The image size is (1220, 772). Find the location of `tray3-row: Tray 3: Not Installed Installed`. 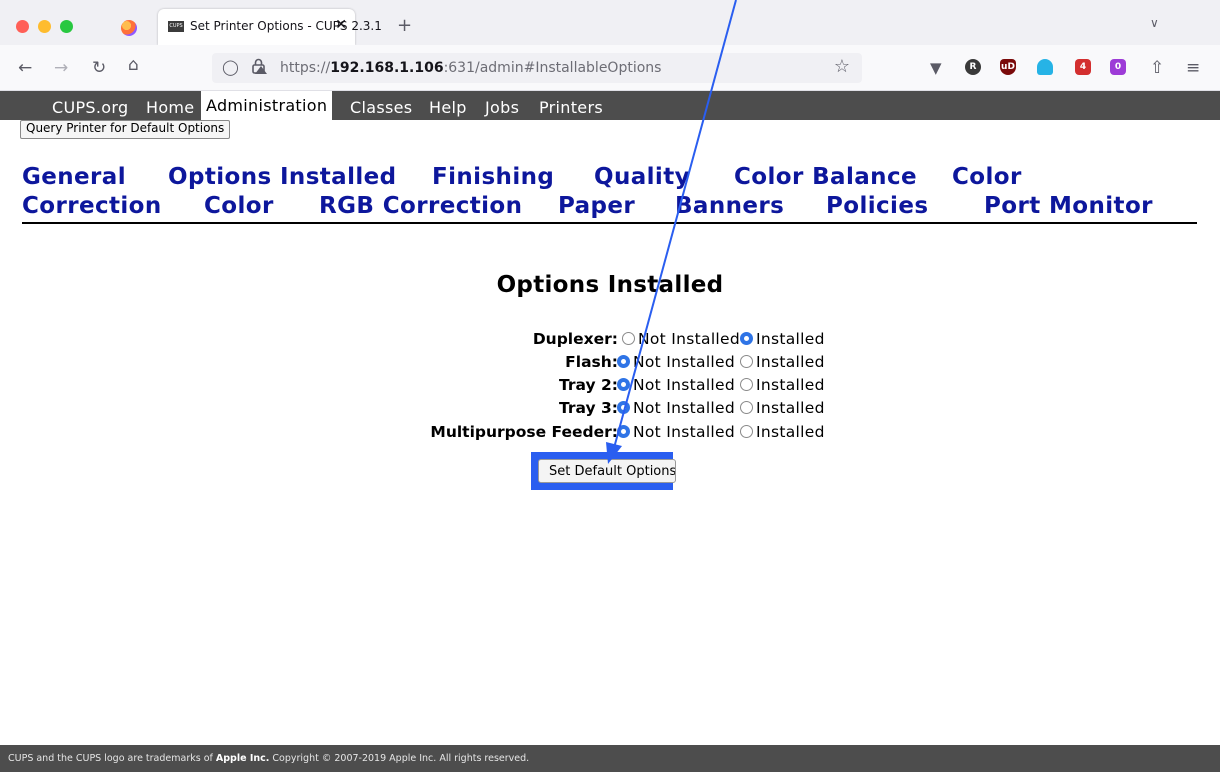

tray3-row: Tray 3: Not Installed Installed is located at coordinates (610, 410).